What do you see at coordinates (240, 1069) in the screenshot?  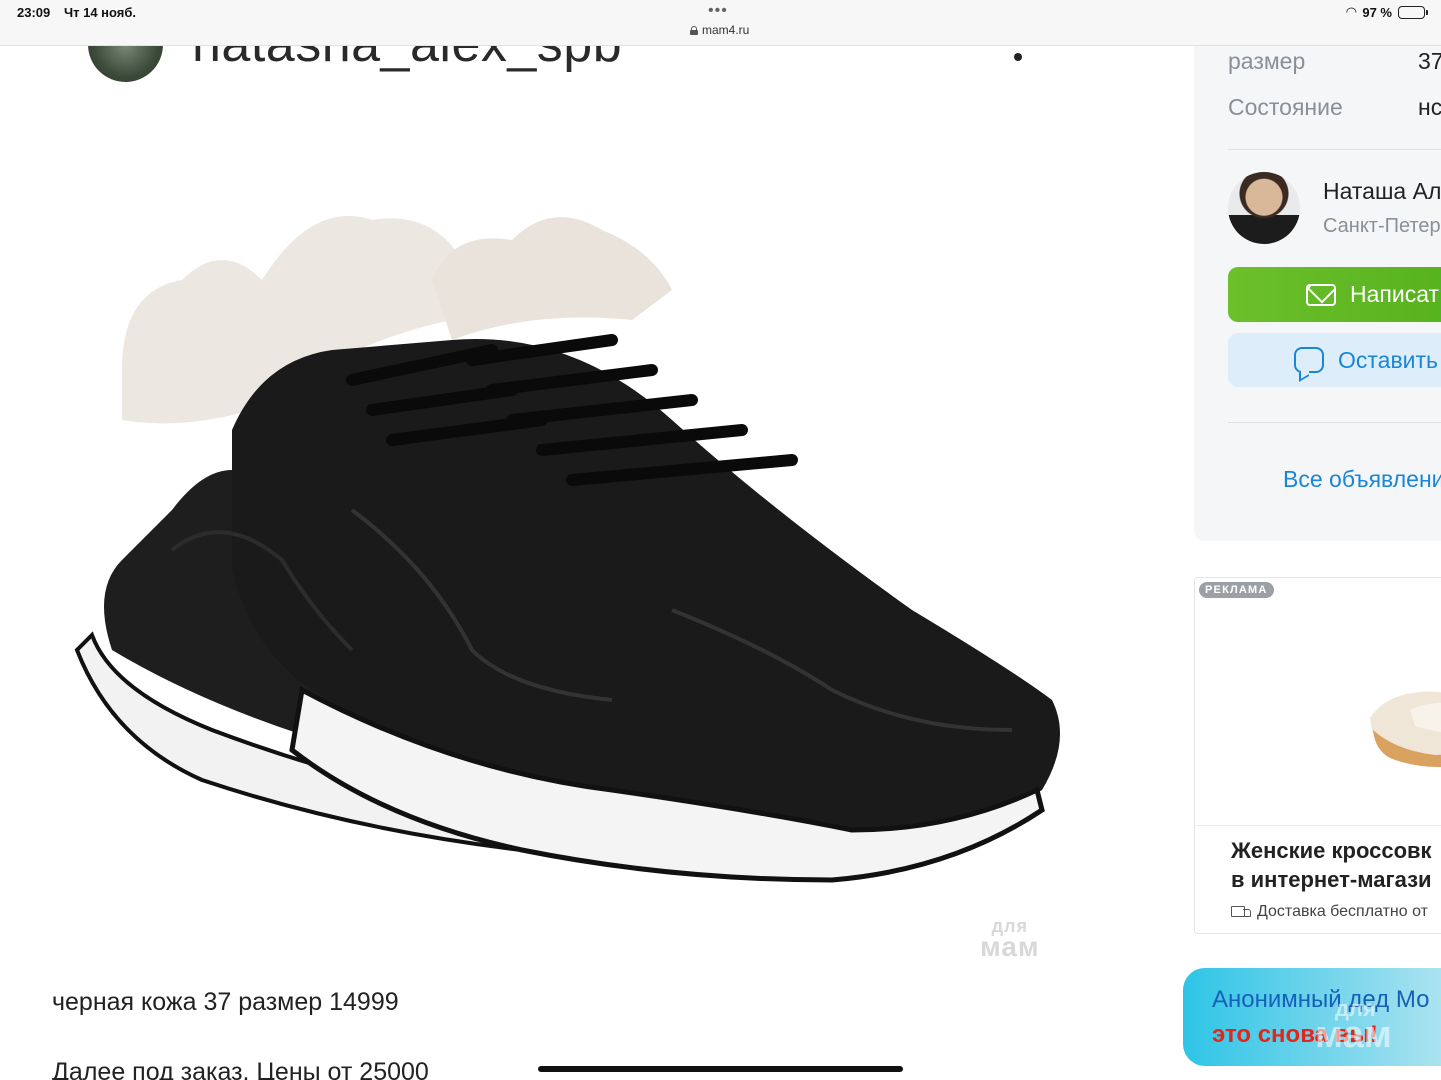 I see `post-description-2: Далее под заказ. Цены от 25000` at bounding box center [240, 1069].